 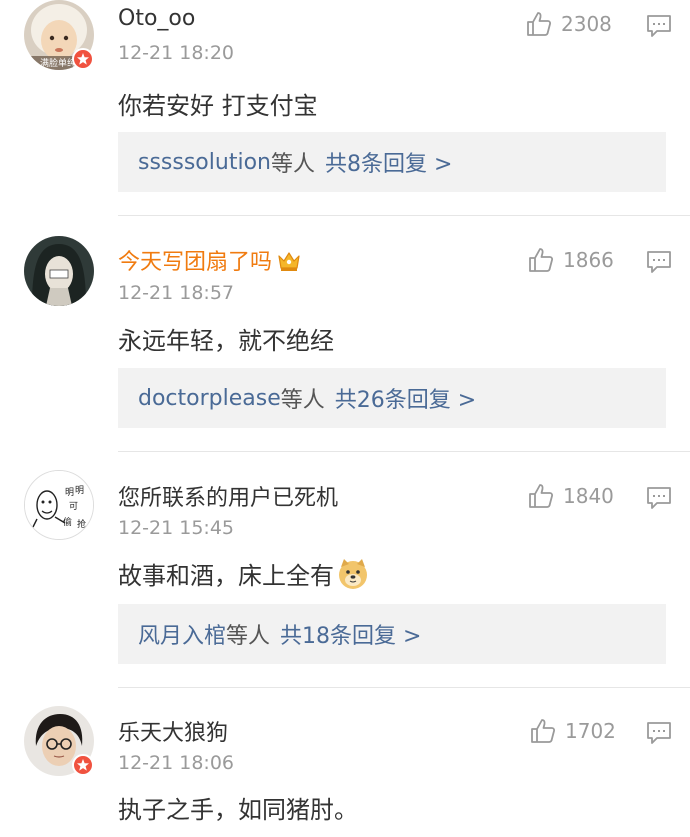 What do you see at coordinates (226, 576) in the screenshot?
I see `comment-text-body: 故事和酒，床上全有` at bounding box center [226, 576].